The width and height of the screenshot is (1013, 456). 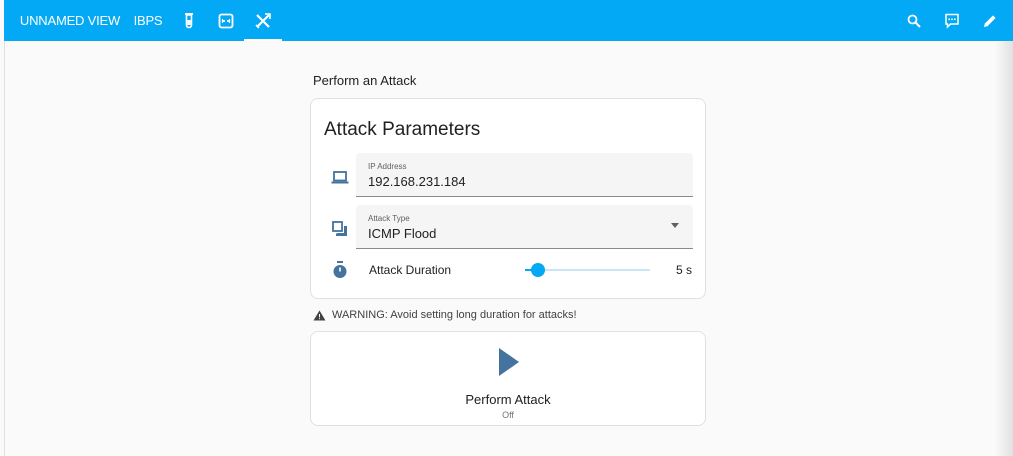 I want to click on slider-knob, so click(x=538, y=270).